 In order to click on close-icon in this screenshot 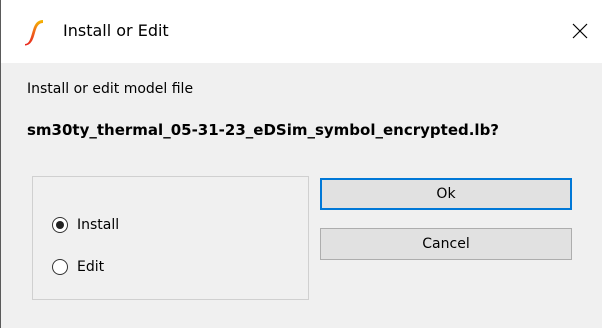, I will do `click(580, 31)`.